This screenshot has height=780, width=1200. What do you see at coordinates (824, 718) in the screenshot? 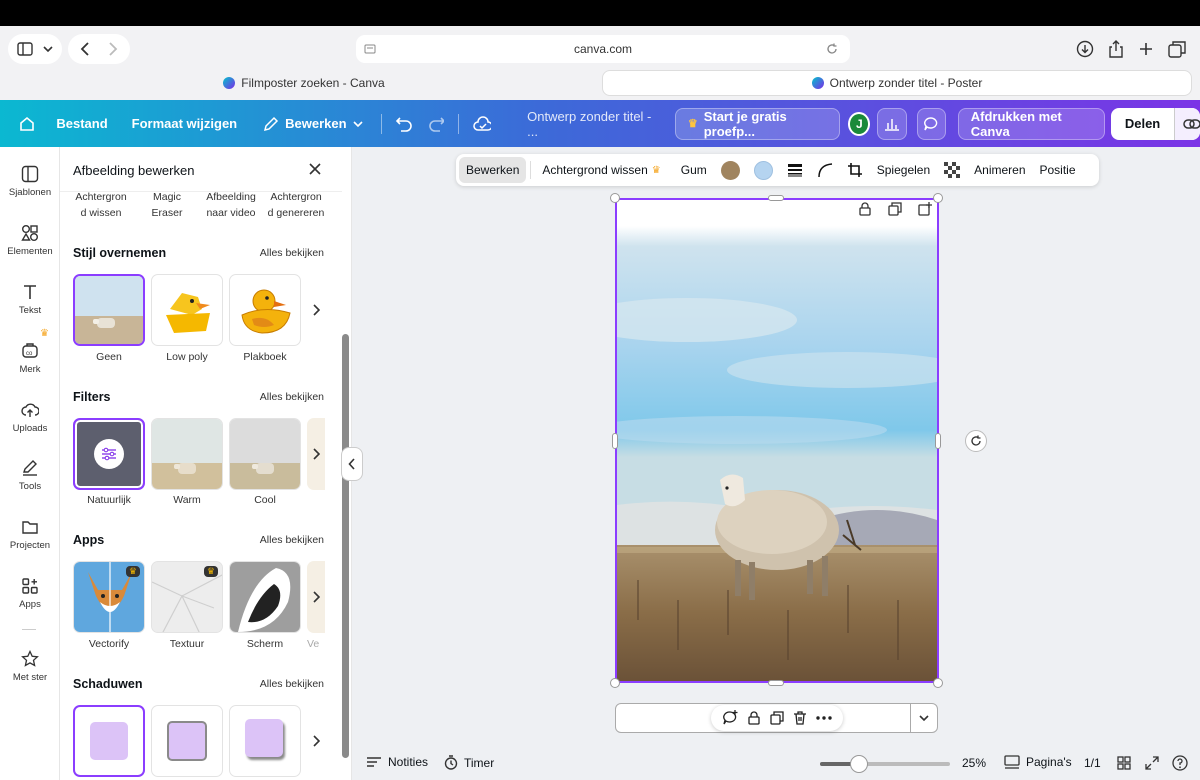
I see `more-icon` at bounding box center [824, 718].